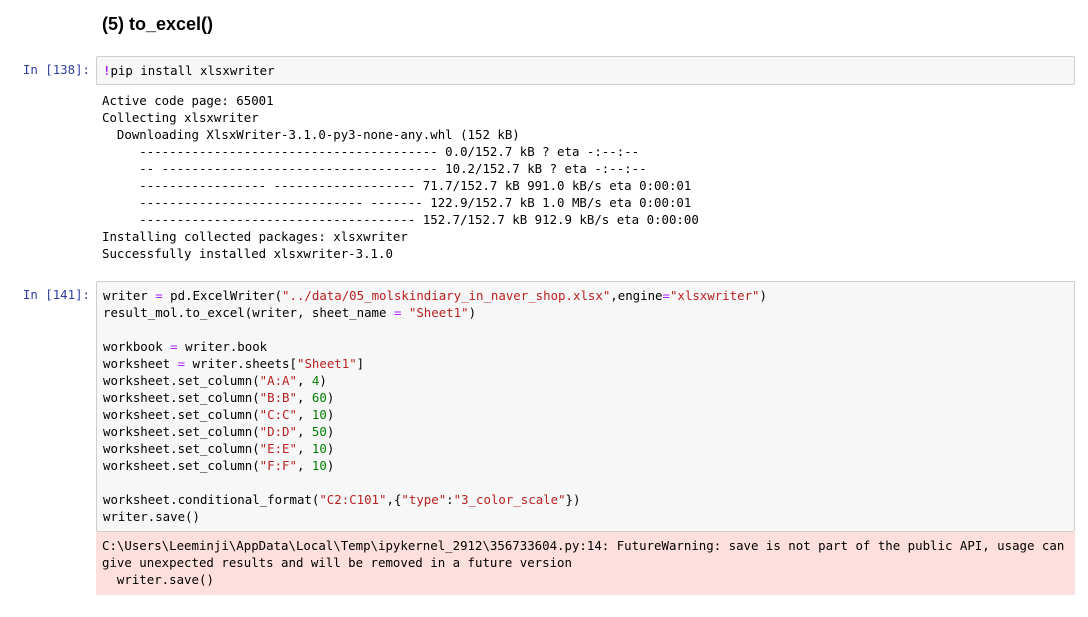 The width and height of the screenshot is (1088, 617). What do you see at coordinates (319, 431) in the screenshot?
I see `code-token: 50` at bounding box center [319, 431].